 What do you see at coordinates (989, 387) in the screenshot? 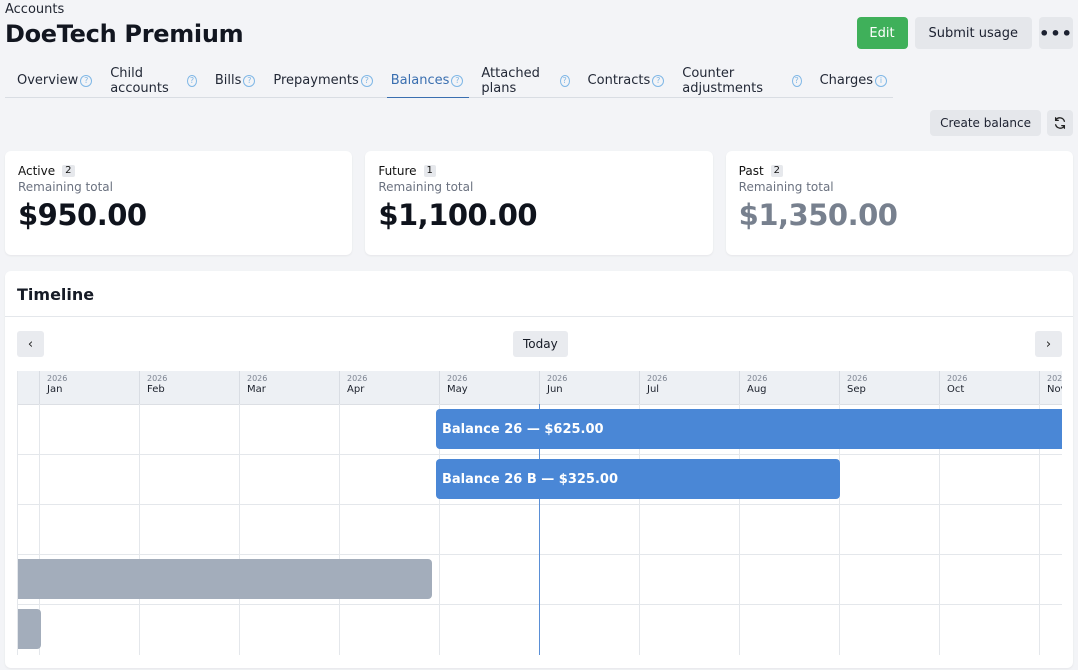
I see `month-column-header: 2026 Oct` at bounding box center [989, 387].